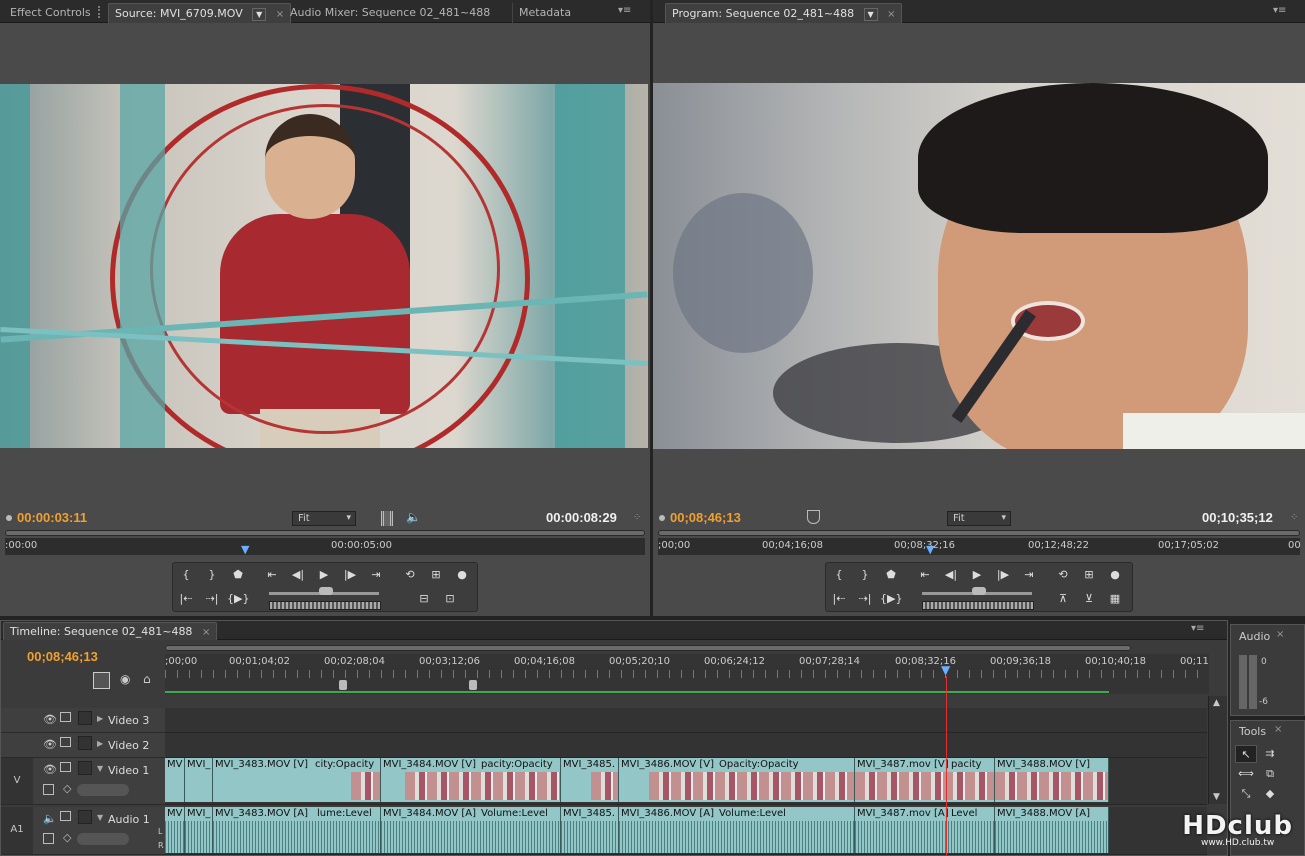 Image resolution: width=1305 pixels, height=856 pixels. Describe the element at coordinates (648, 648) in the screenshot. I see `timeline-zoom-scrollbar` at that location.